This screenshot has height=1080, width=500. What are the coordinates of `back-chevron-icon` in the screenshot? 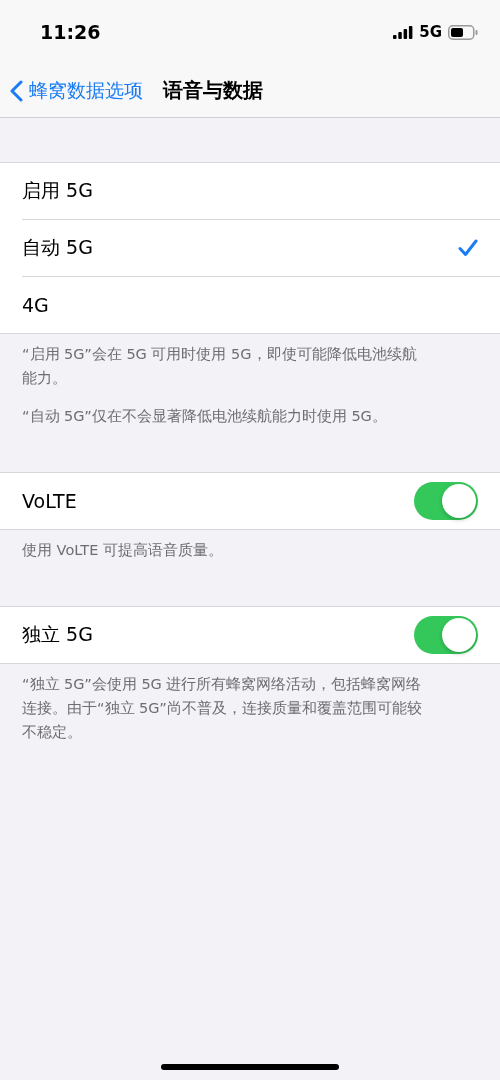 It's located at (16, 90).